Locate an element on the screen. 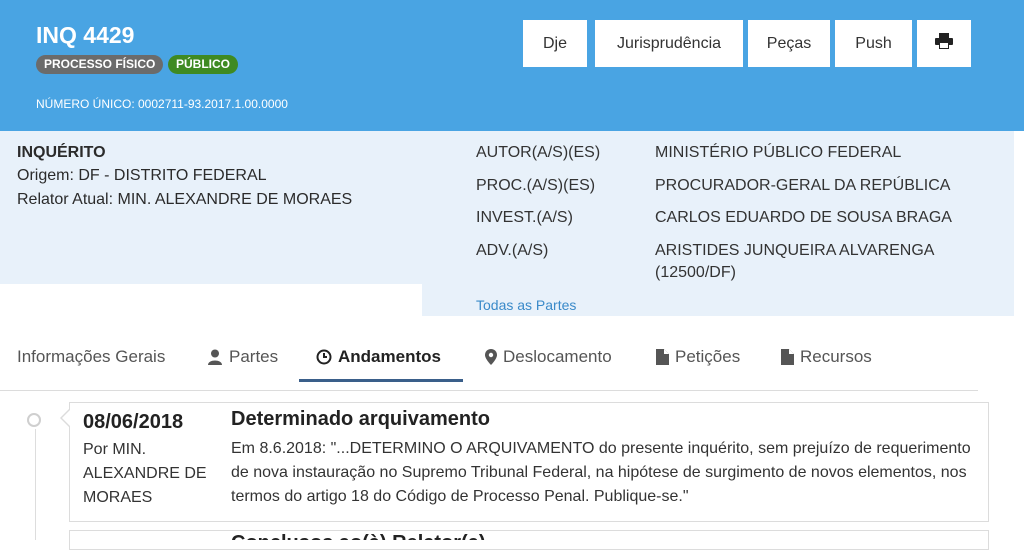 This screenshot has height=550, width=1024. party-value-adv: ARISTIDES JUNQUEIRA ALVARENGA (12500/DF) is located at coordinates (794, 261).